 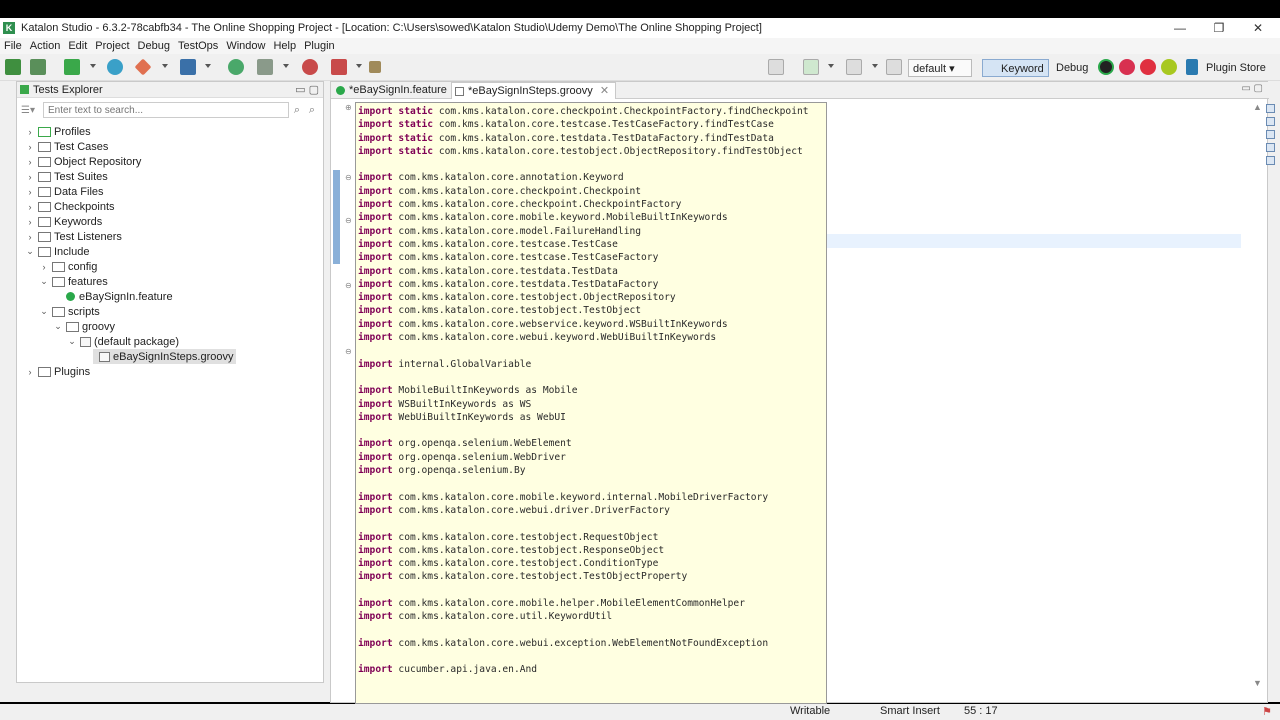 I want to click on tree-item-config: › config, so click(x=68, y=266).